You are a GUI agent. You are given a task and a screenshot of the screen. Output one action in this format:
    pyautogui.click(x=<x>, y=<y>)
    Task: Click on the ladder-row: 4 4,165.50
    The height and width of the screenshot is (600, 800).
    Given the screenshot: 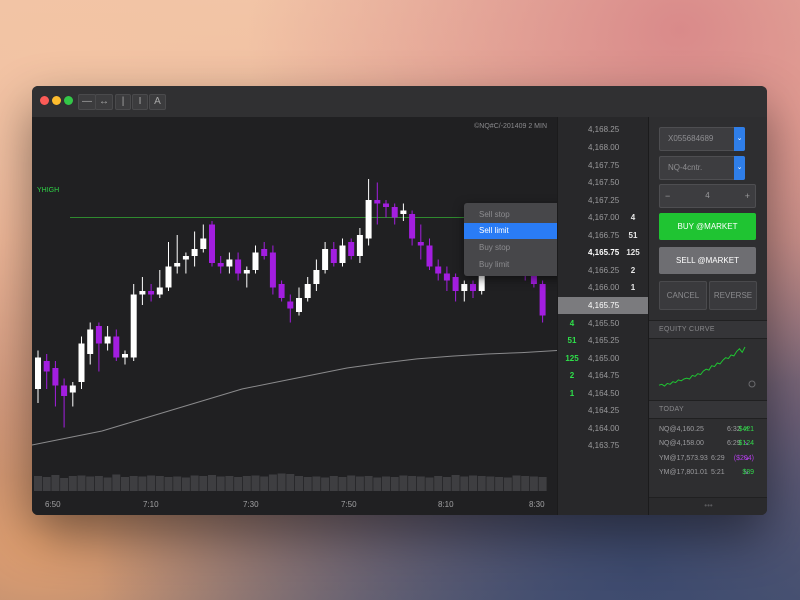 What is the action you would take?
    pyautogui.click(x=603, y=323)
    